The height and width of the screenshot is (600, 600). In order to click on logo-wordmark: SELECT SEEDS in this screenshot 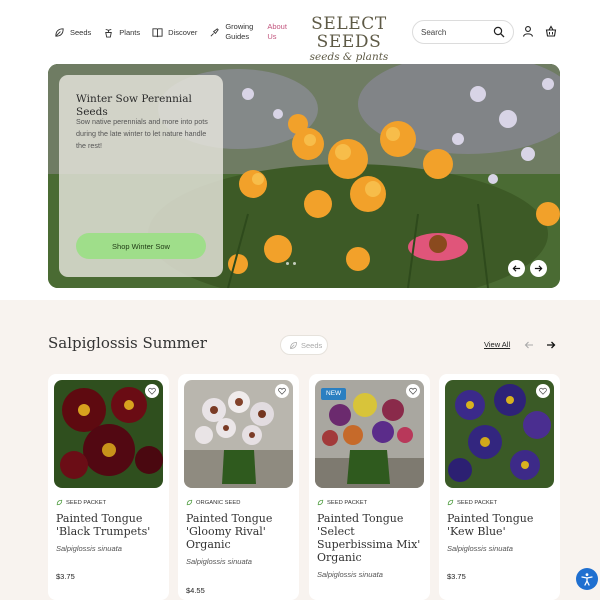, I will do `click(349, 33)`.